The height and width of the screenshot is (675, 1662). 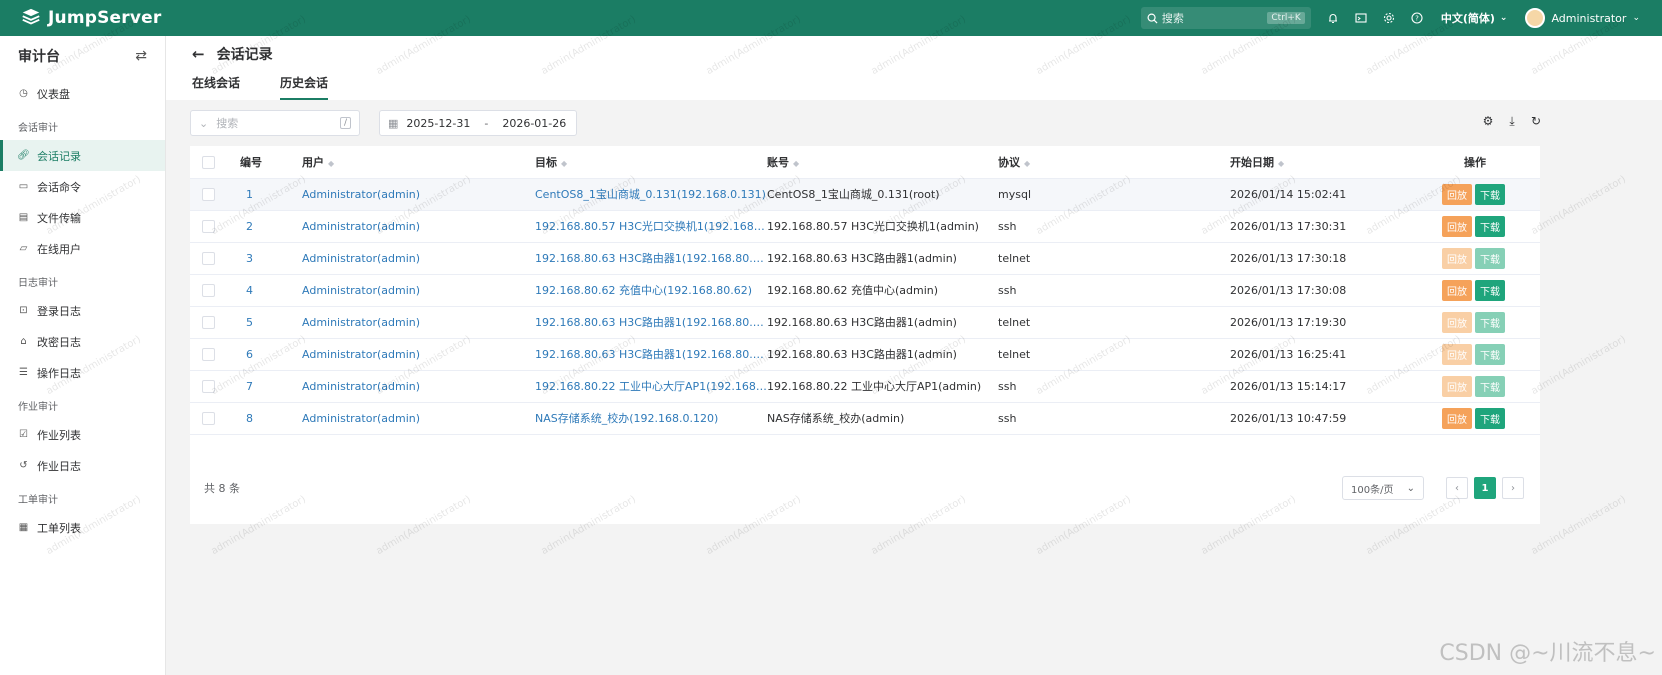 What do you see at coordinates (82, 465) in the screenshot?
I see `sidebar-item-job-log: ↺ 作业日志` at bounding box center [82, 465].